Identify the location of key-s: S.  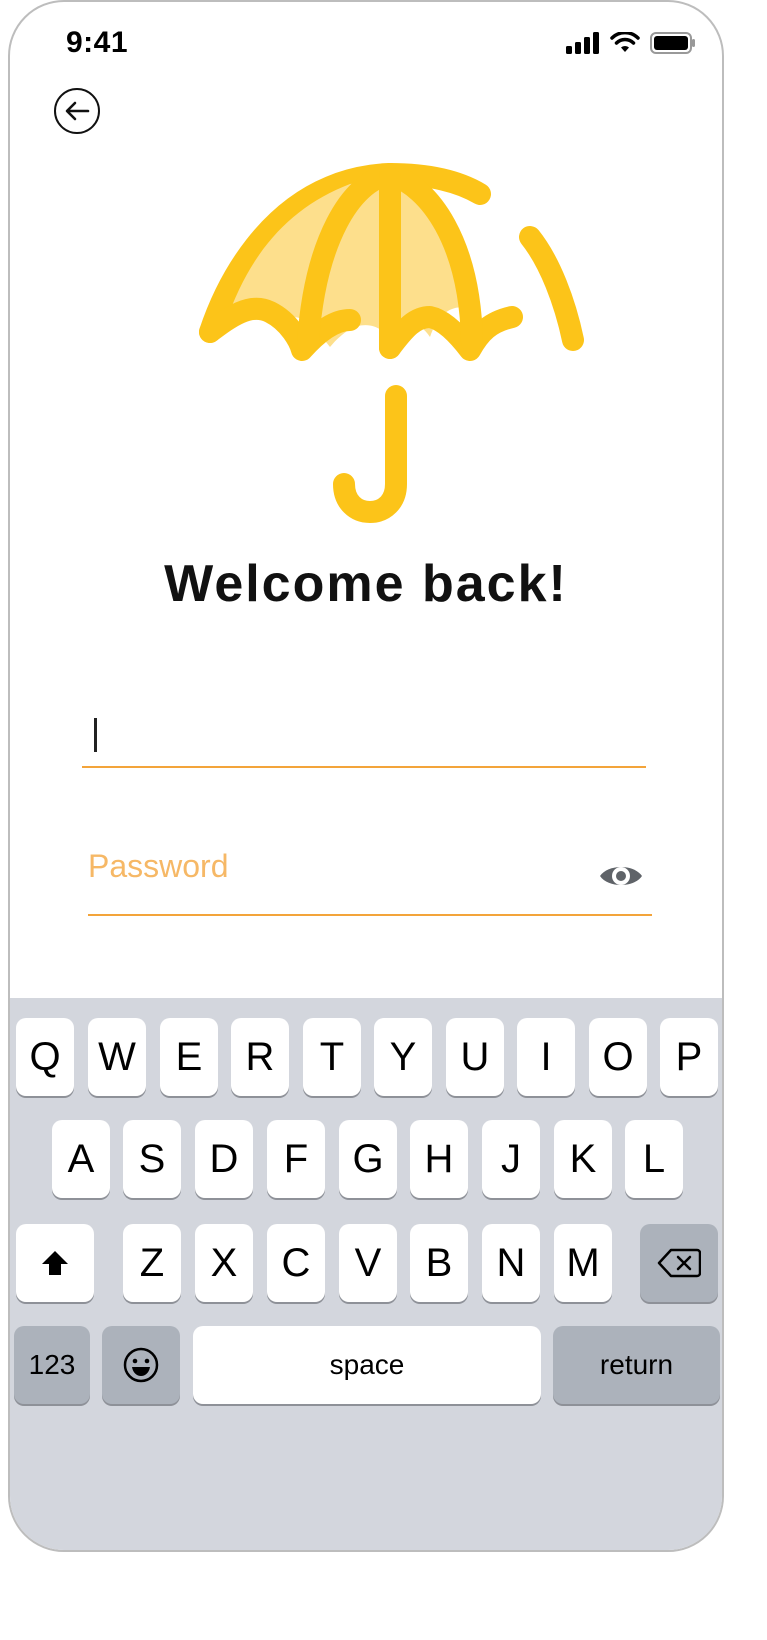
(152, 1159).